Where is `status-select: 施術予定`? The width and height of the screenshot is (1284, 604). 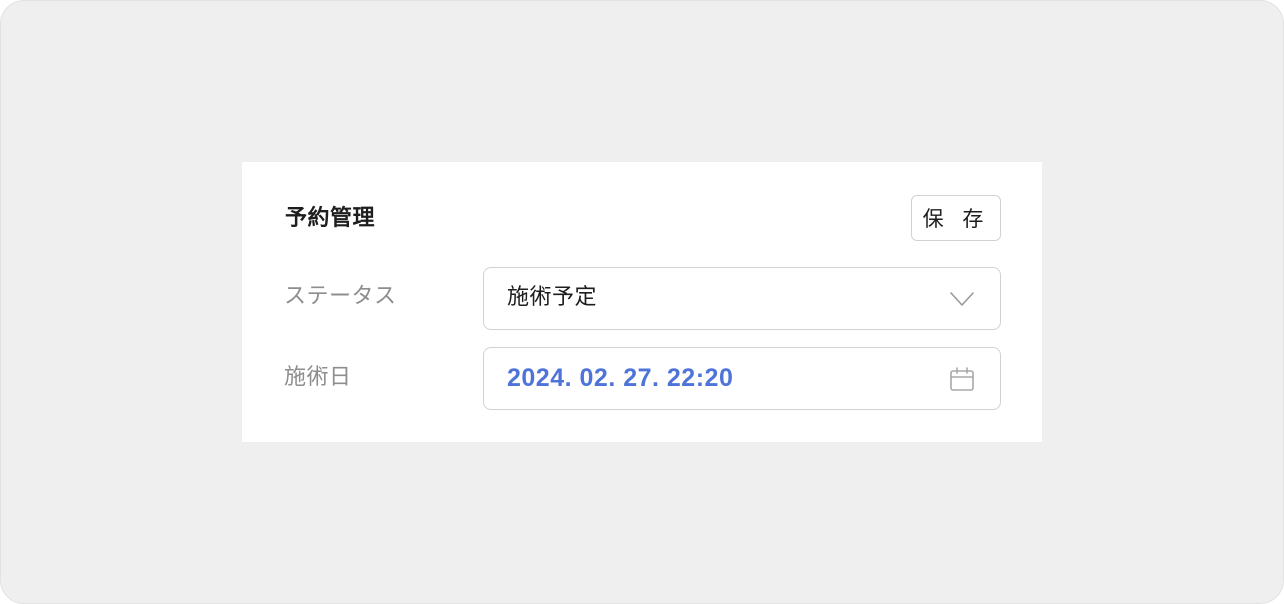
status-select: 施術予定 is located at coordinates (742, 298).